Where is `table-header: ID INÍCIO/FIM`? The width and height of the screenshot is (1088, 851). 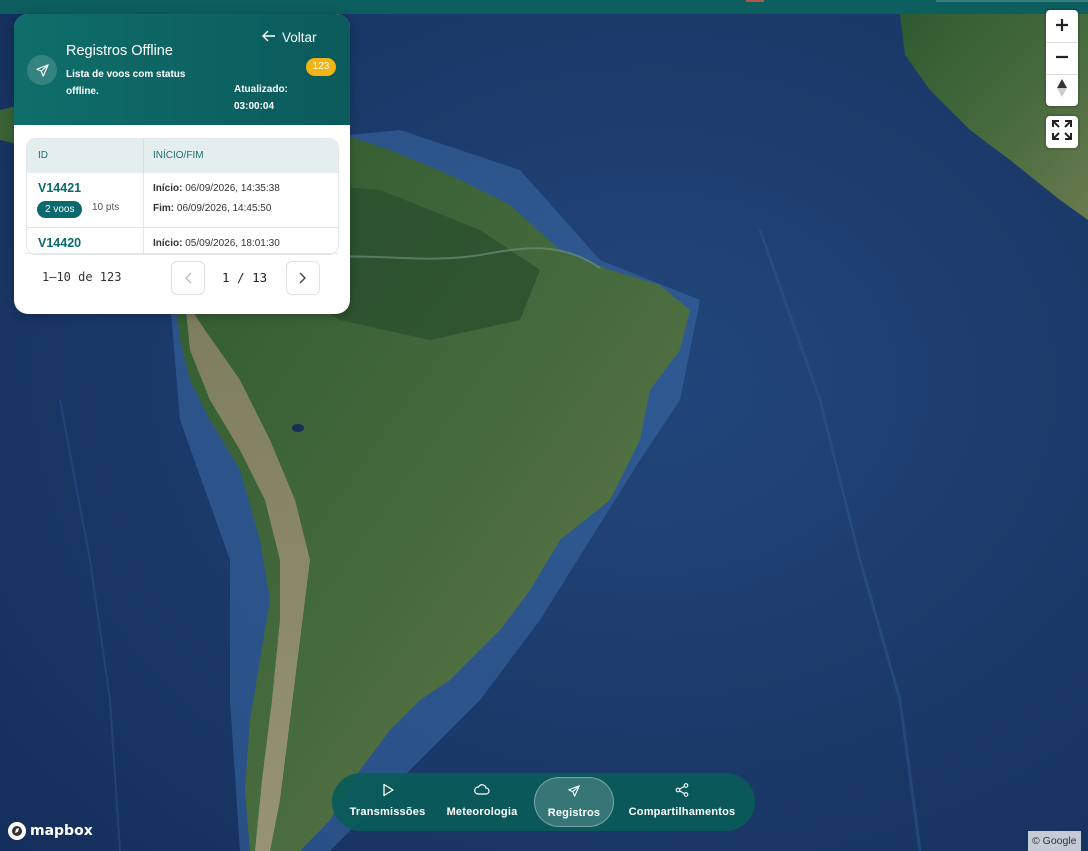
table-header: ID INÍCIO/FIM is located at coordinates (182, 156).